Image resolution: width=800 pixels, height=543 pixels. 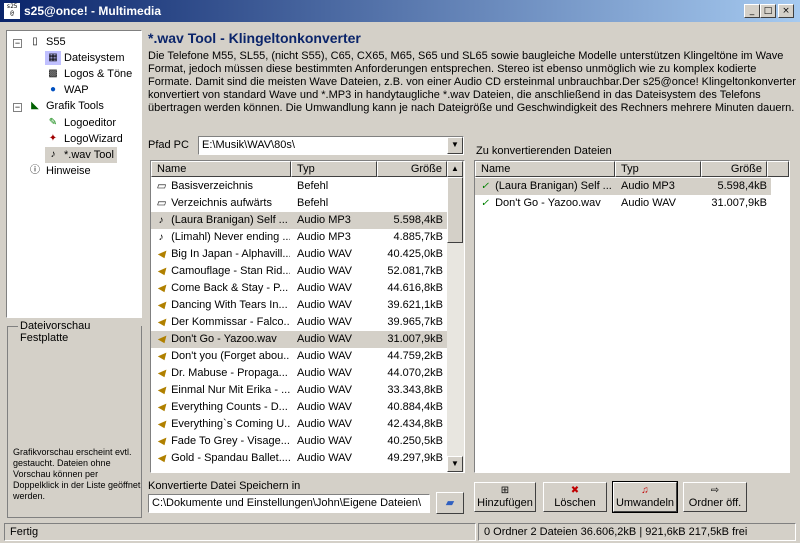 I want to click on open-folder-button: ⇨ Ordner öff., so click(x=715, y=497).